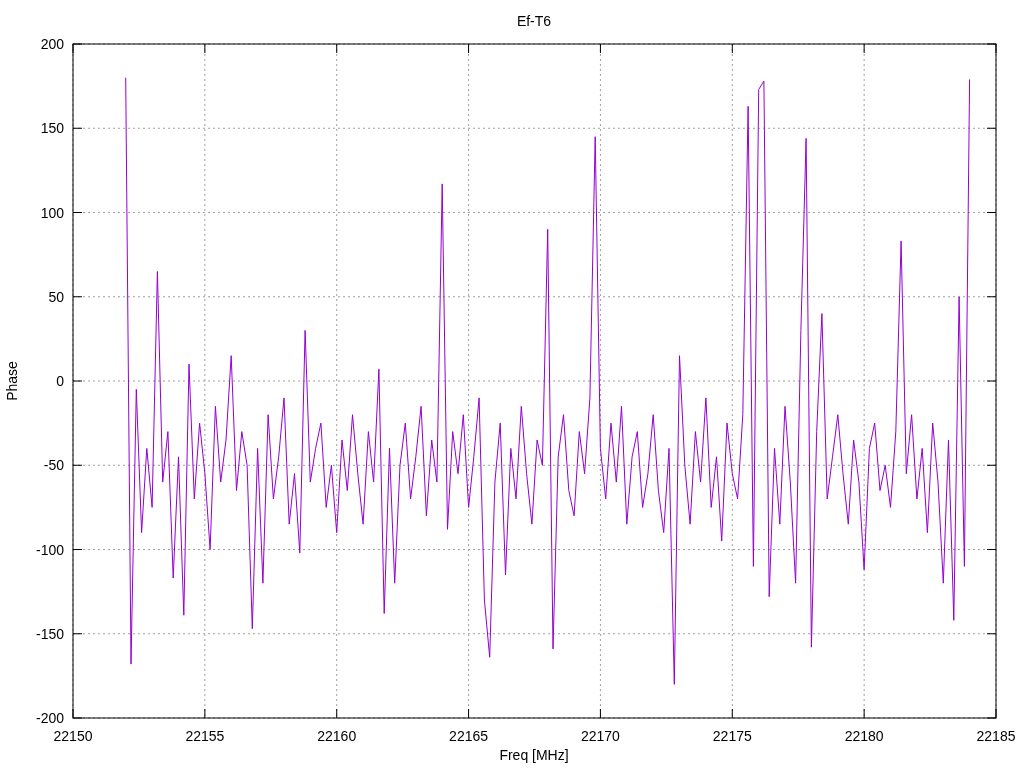  Describe the element at coordinates (469, 736) in the screenshot. I see `x-tick-label: 22165` at that location.